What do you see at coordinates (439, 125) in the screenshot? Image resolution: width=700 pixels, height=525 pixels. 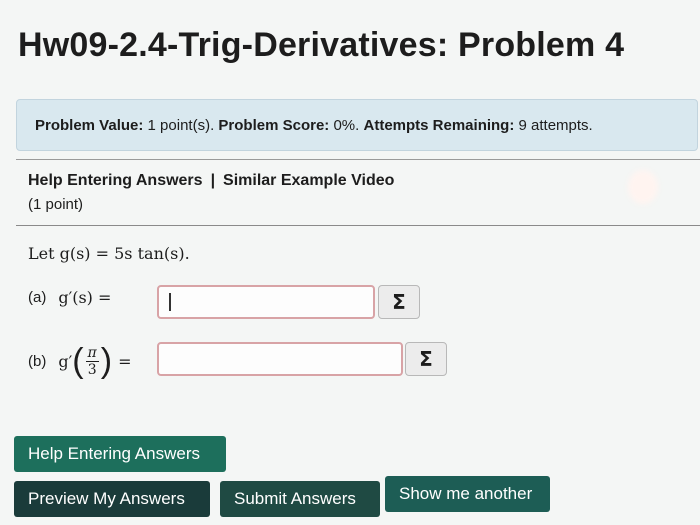 I see `attempts-remaining-label: Attempts Remaining:` at bounding box center [439, 125].